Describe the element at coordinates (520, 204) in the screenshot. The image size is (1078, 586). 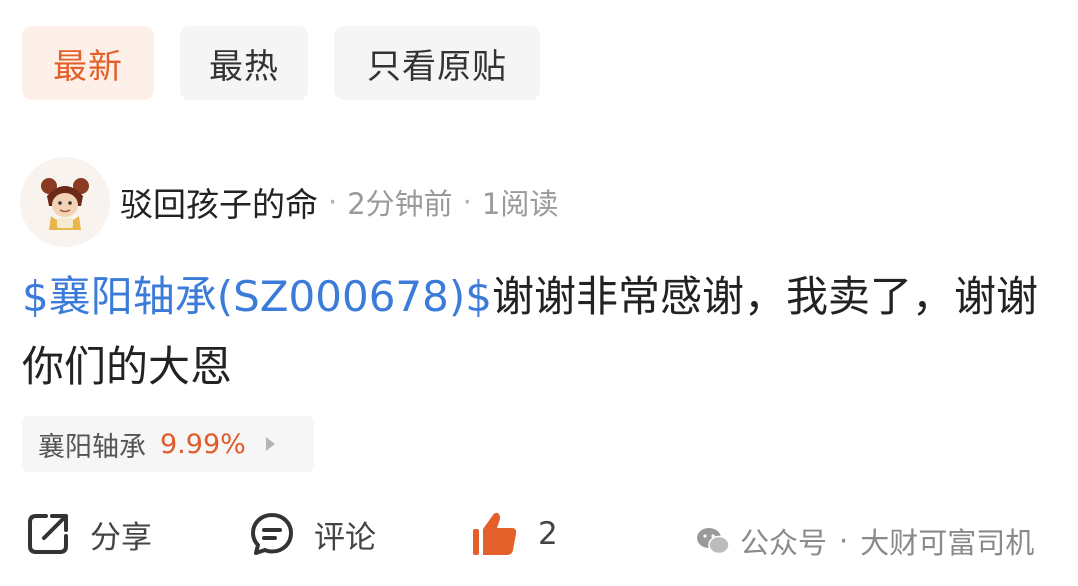
I see `read-count: 1阅读` at that location.